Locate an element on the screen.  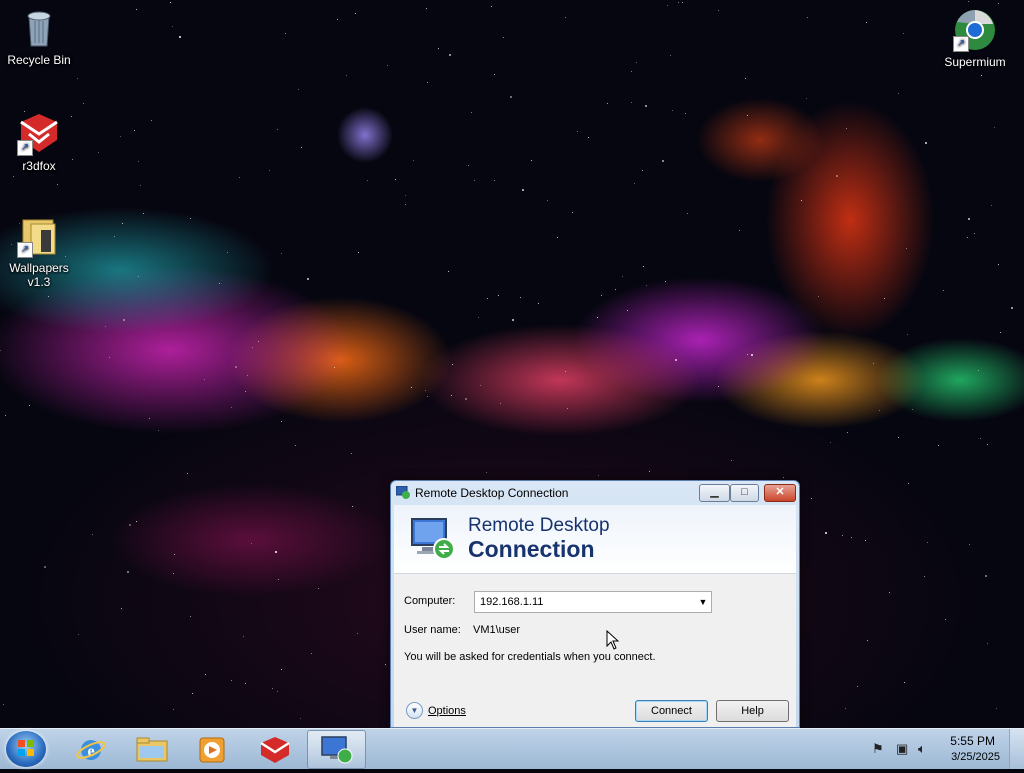
close-button: ✕ is located at coordinates (780, 493).